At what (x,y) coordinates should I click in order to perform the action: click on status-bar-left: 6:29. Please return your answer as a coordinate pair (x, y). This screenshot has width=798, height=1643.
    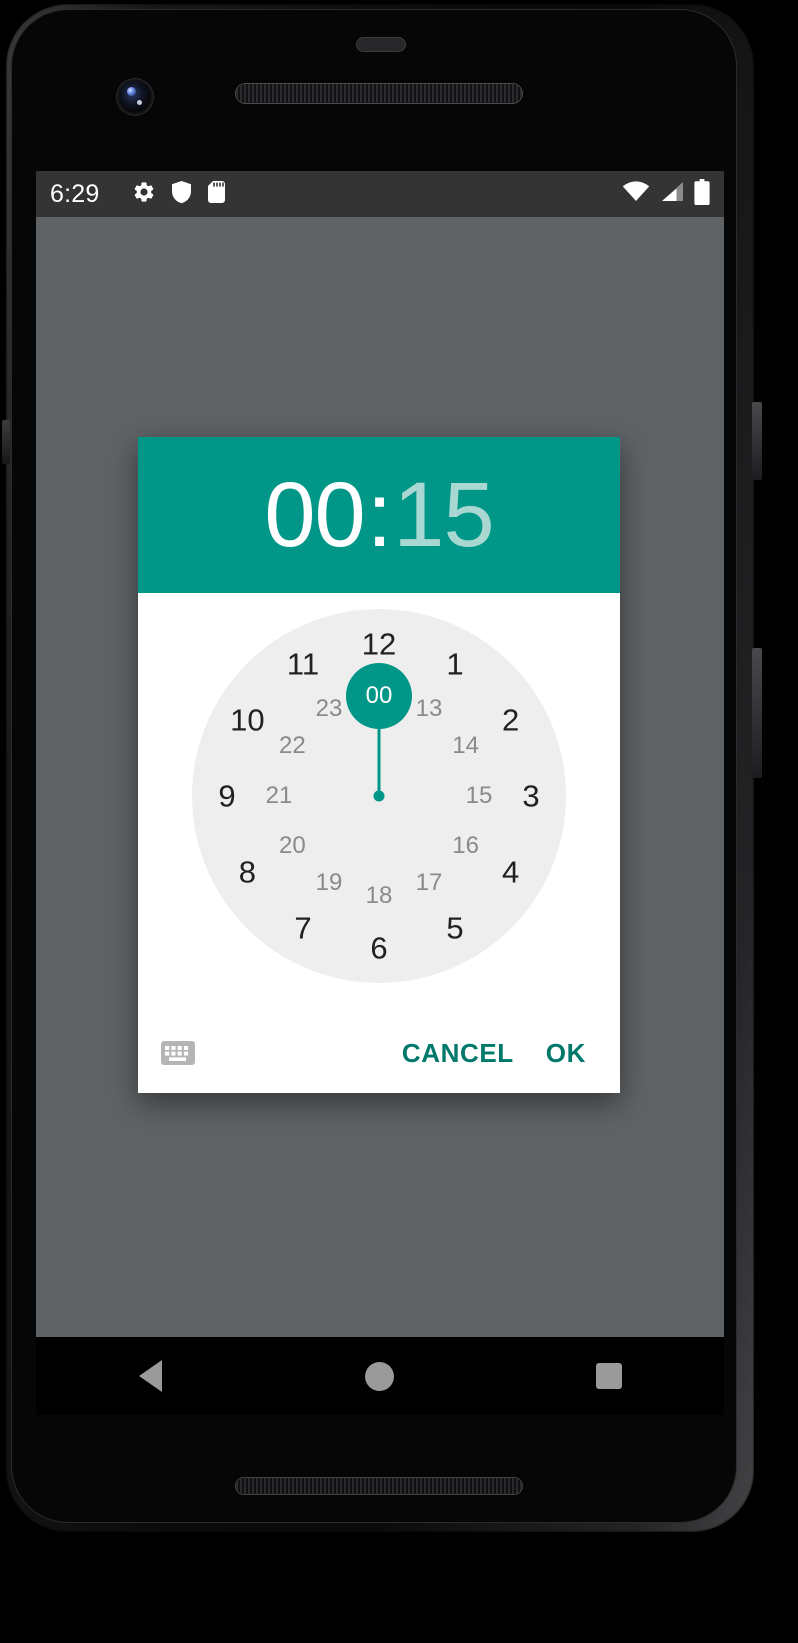
    Looking at the image, I should click on (336, 194).